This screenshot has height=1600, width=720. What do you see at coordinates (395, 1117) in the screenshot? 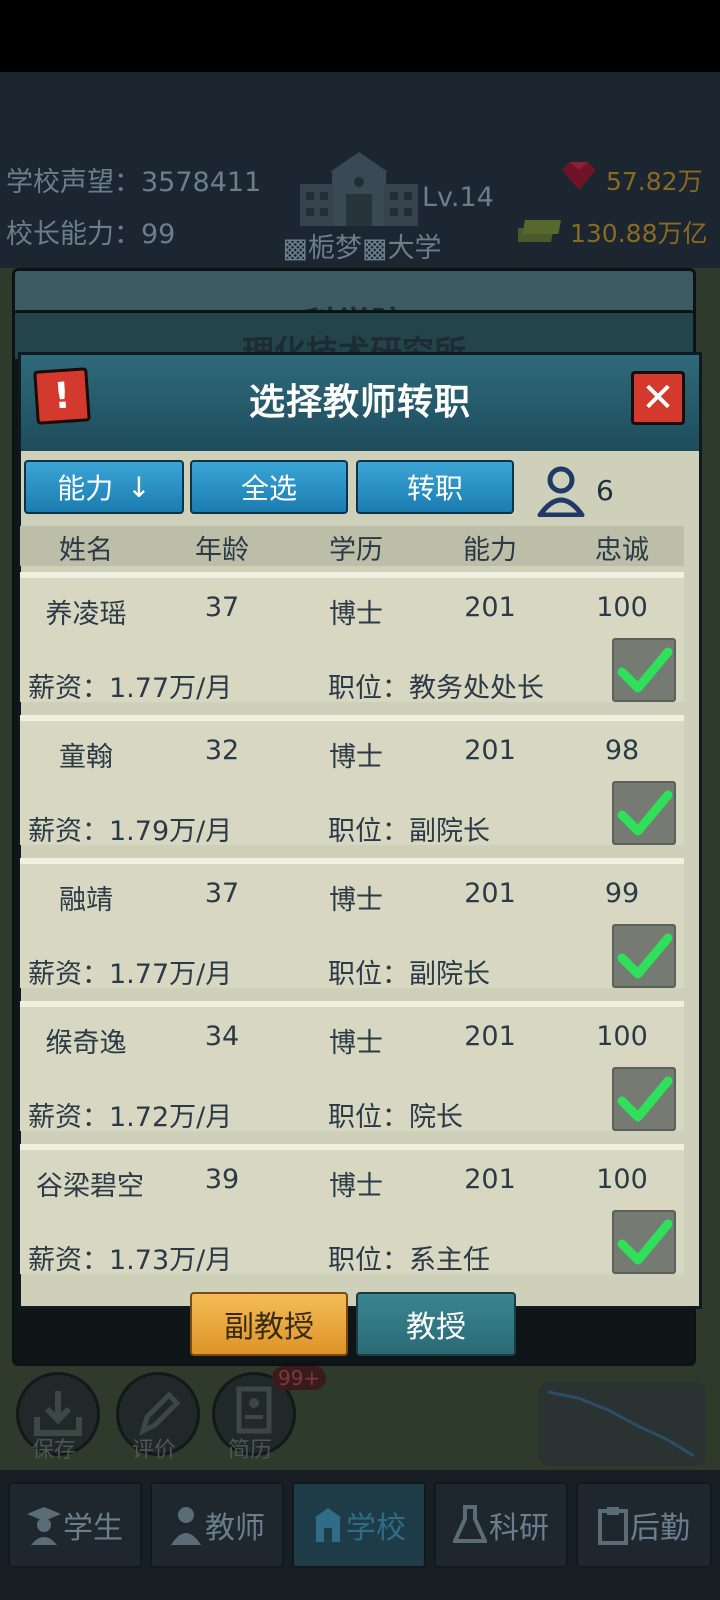
I see `teacher-position: 职位：院长` at bounding box center [395, 1117].